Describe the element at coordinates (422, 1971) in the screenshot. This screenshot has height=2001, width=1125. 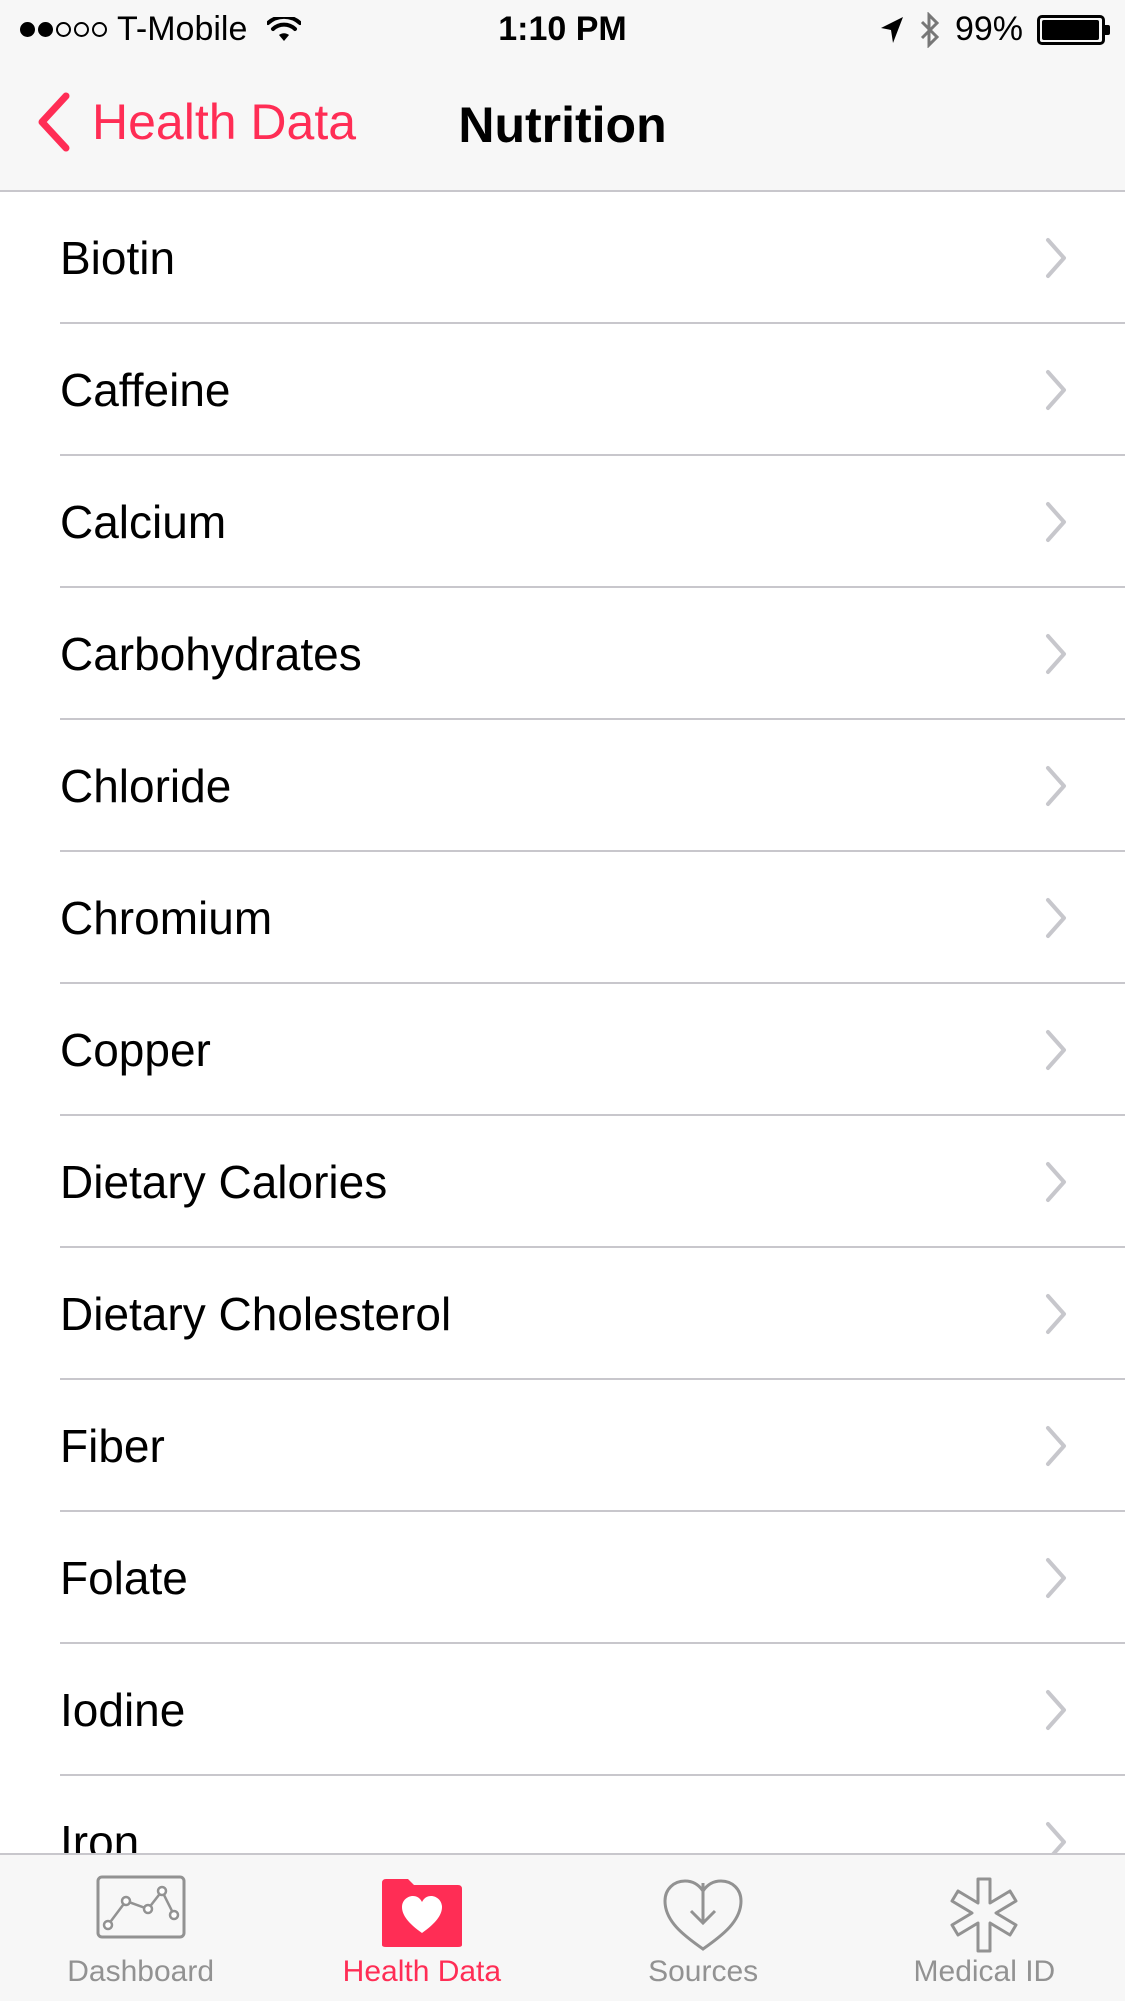
I see `tab-health-data-label: Health Data` at that location.